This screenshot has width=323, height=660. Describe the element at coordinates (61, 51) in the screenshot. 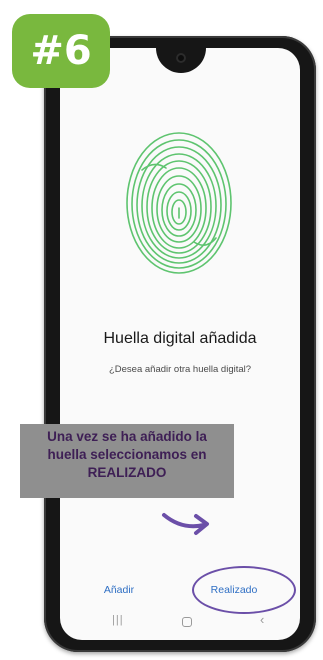

I see `step-badge: #6` at that location.